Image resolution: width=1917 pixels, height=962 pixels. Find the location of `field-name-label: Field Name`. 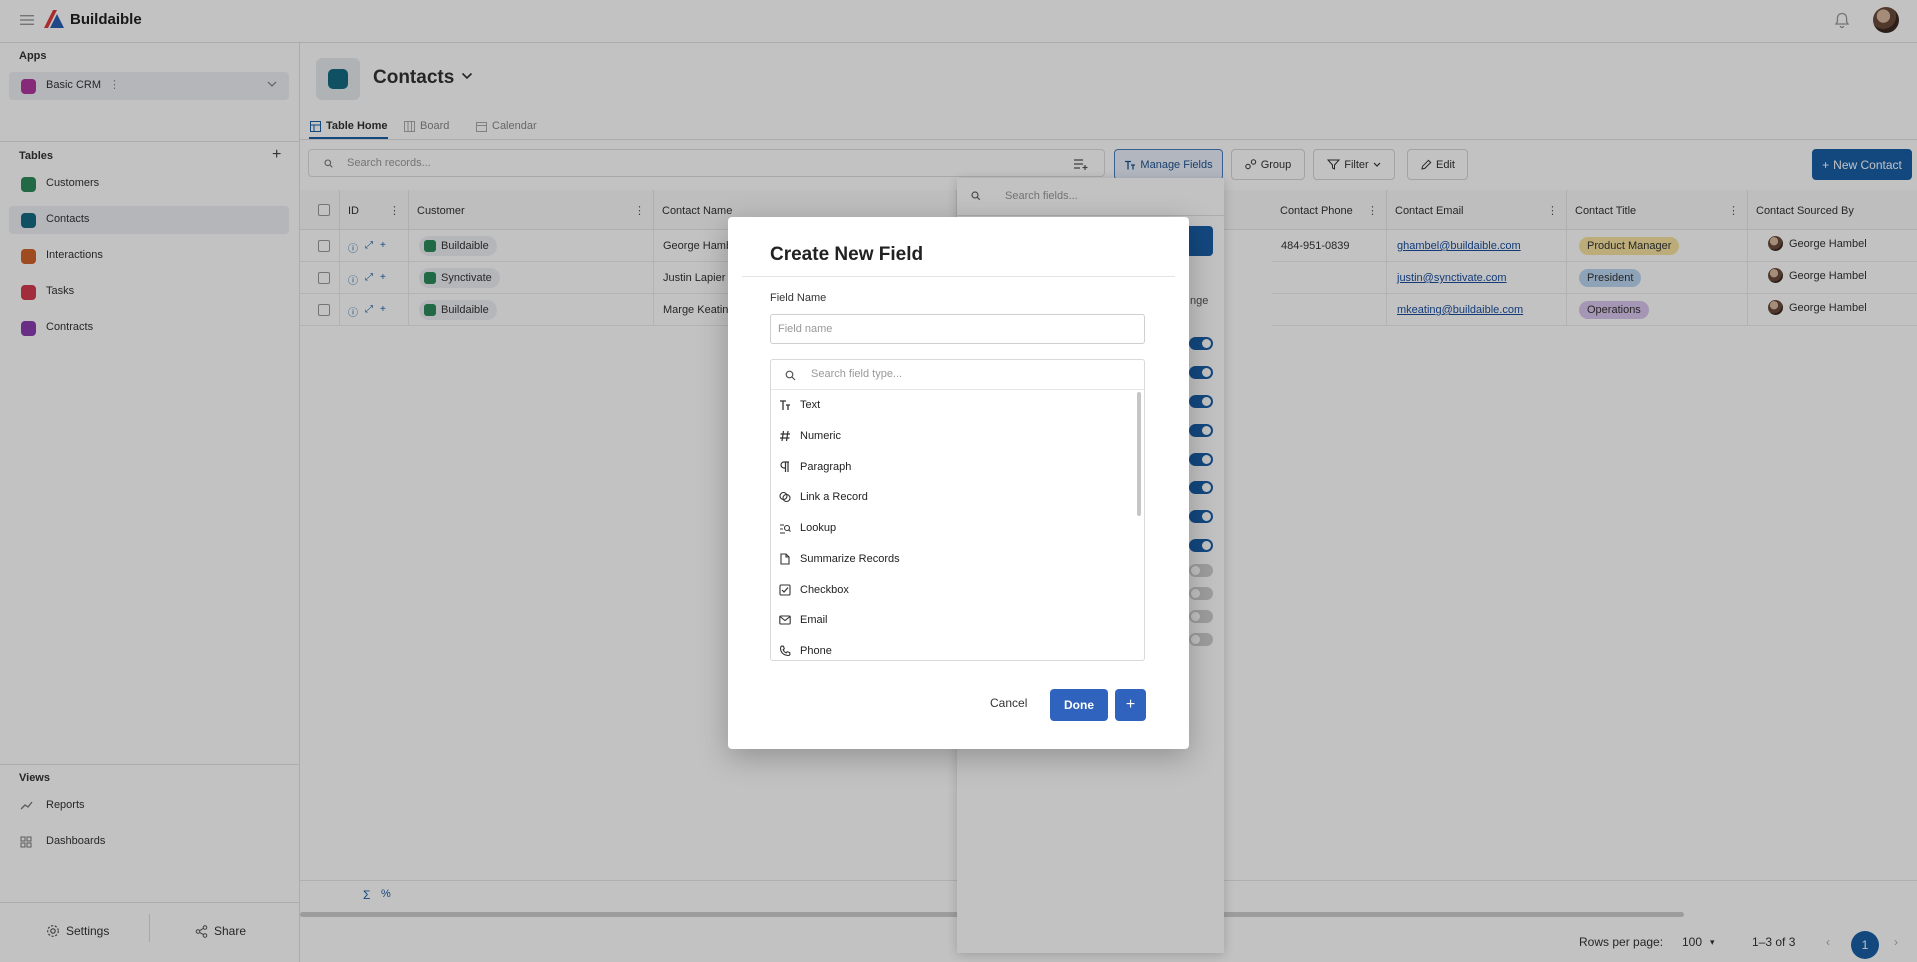

field-name-label: Field Name is located at coordinates (798, 298).